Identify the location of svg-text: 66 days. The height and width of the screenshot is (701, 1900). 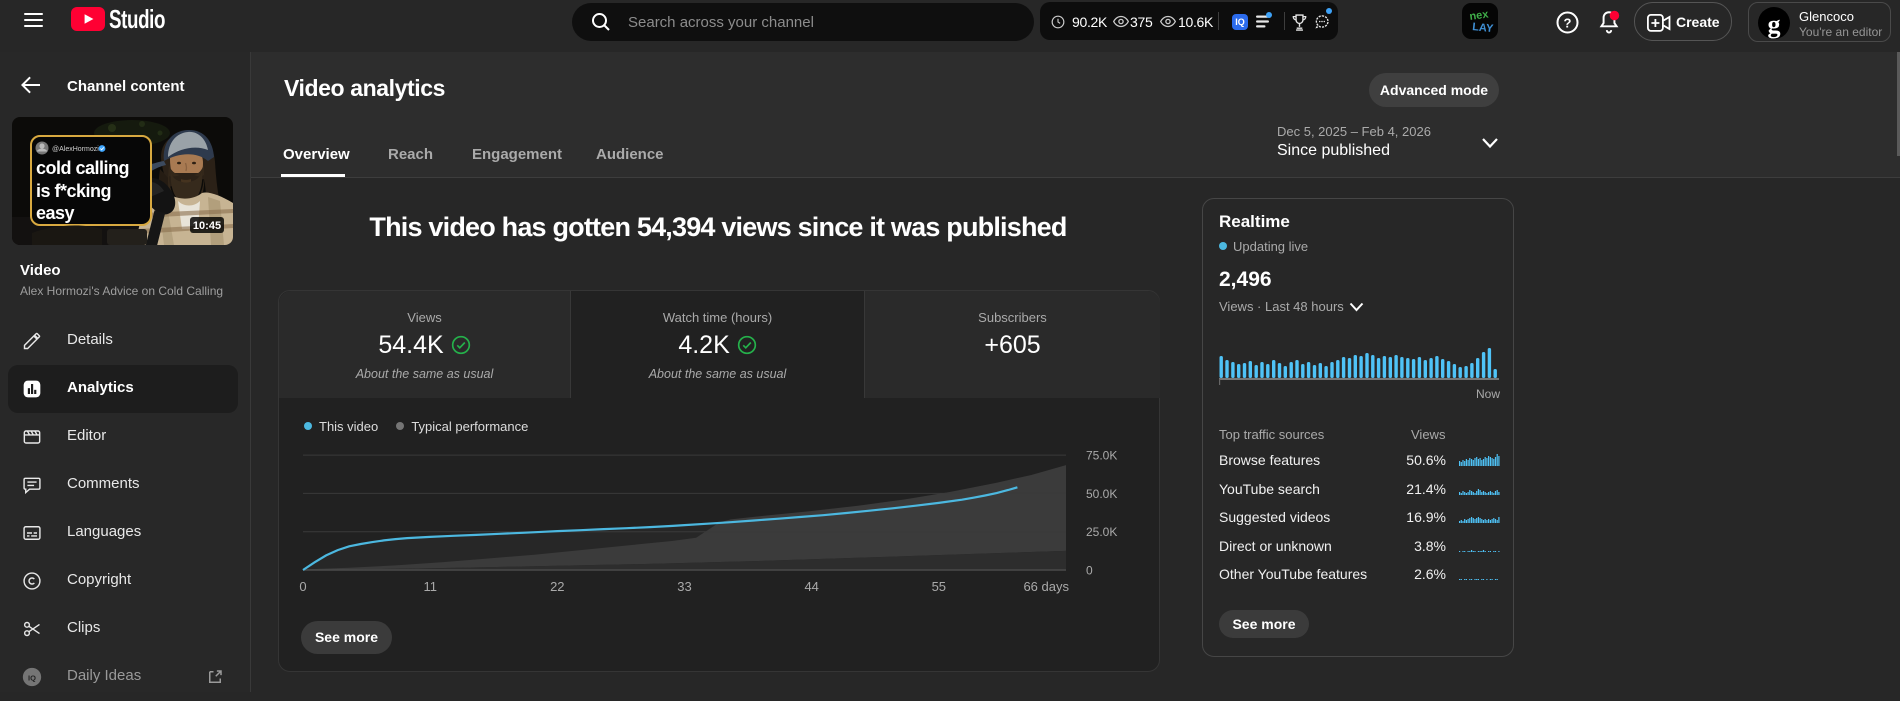
(1046, 586).